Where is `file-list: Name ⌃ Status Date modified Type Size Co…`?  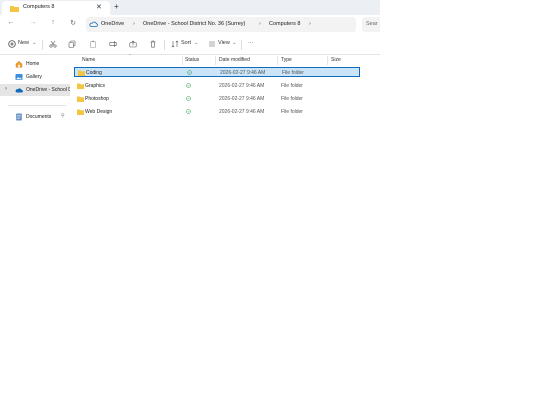 file-list: Name ⌃ Status Date modified Type Size Co… is located at coordinates (226, 87).